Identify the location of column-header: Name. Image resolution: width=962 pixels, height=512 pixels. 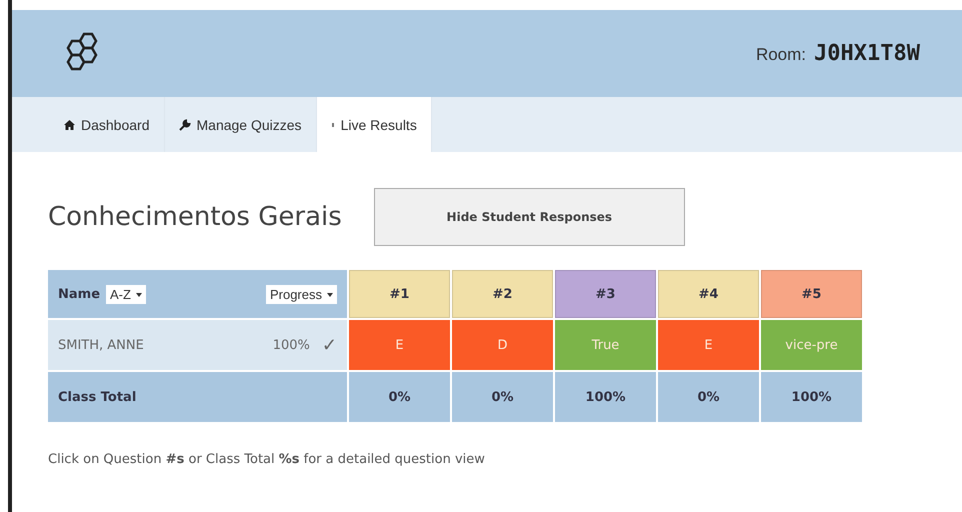
(79, 294).